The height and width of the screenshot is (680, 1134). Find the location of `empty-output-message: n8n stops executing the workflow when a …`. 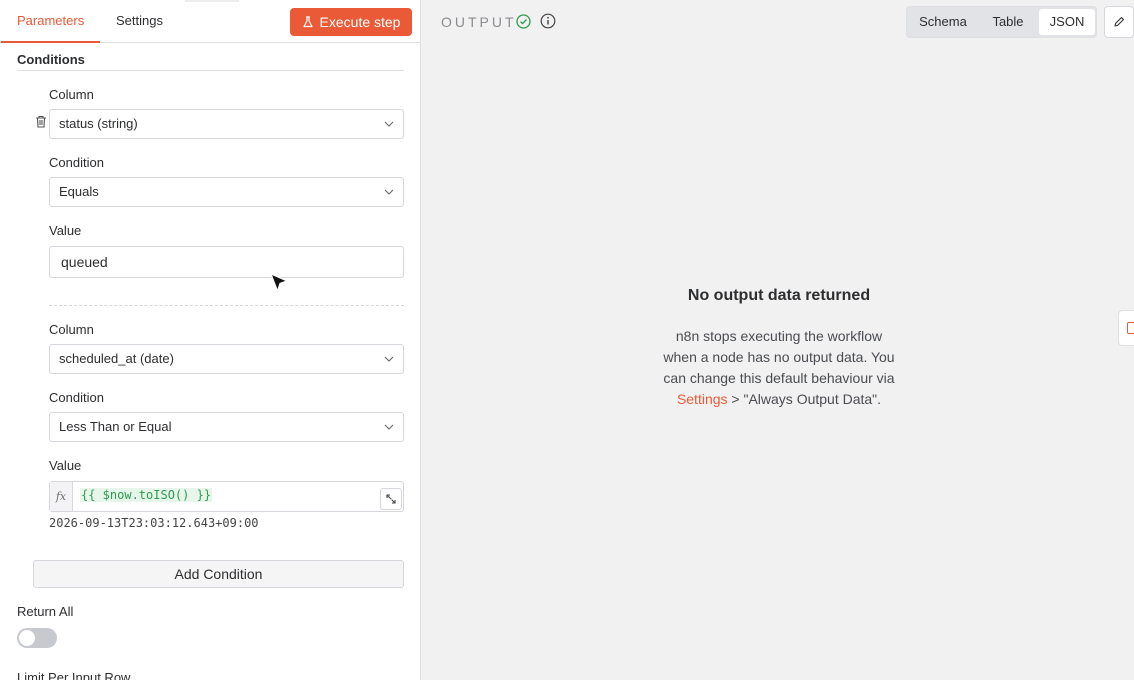

empty-output-message: n8n stops executing the workflow when a … is located at coordinates (779, 368).